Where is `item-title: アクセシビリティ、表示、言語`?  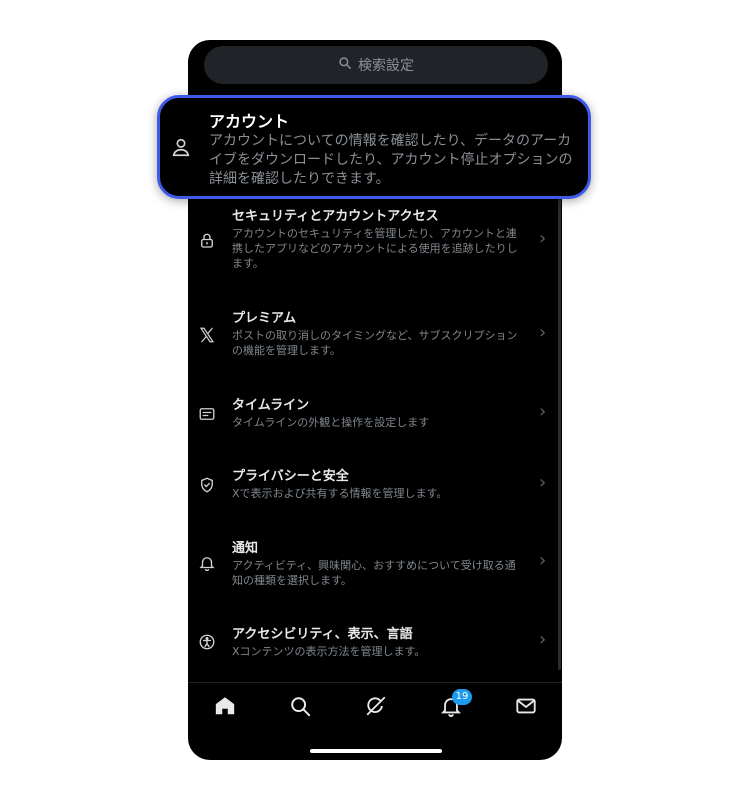 item-title: アクセシビリティ、表示、言語 is located at coordinates (322, 634).